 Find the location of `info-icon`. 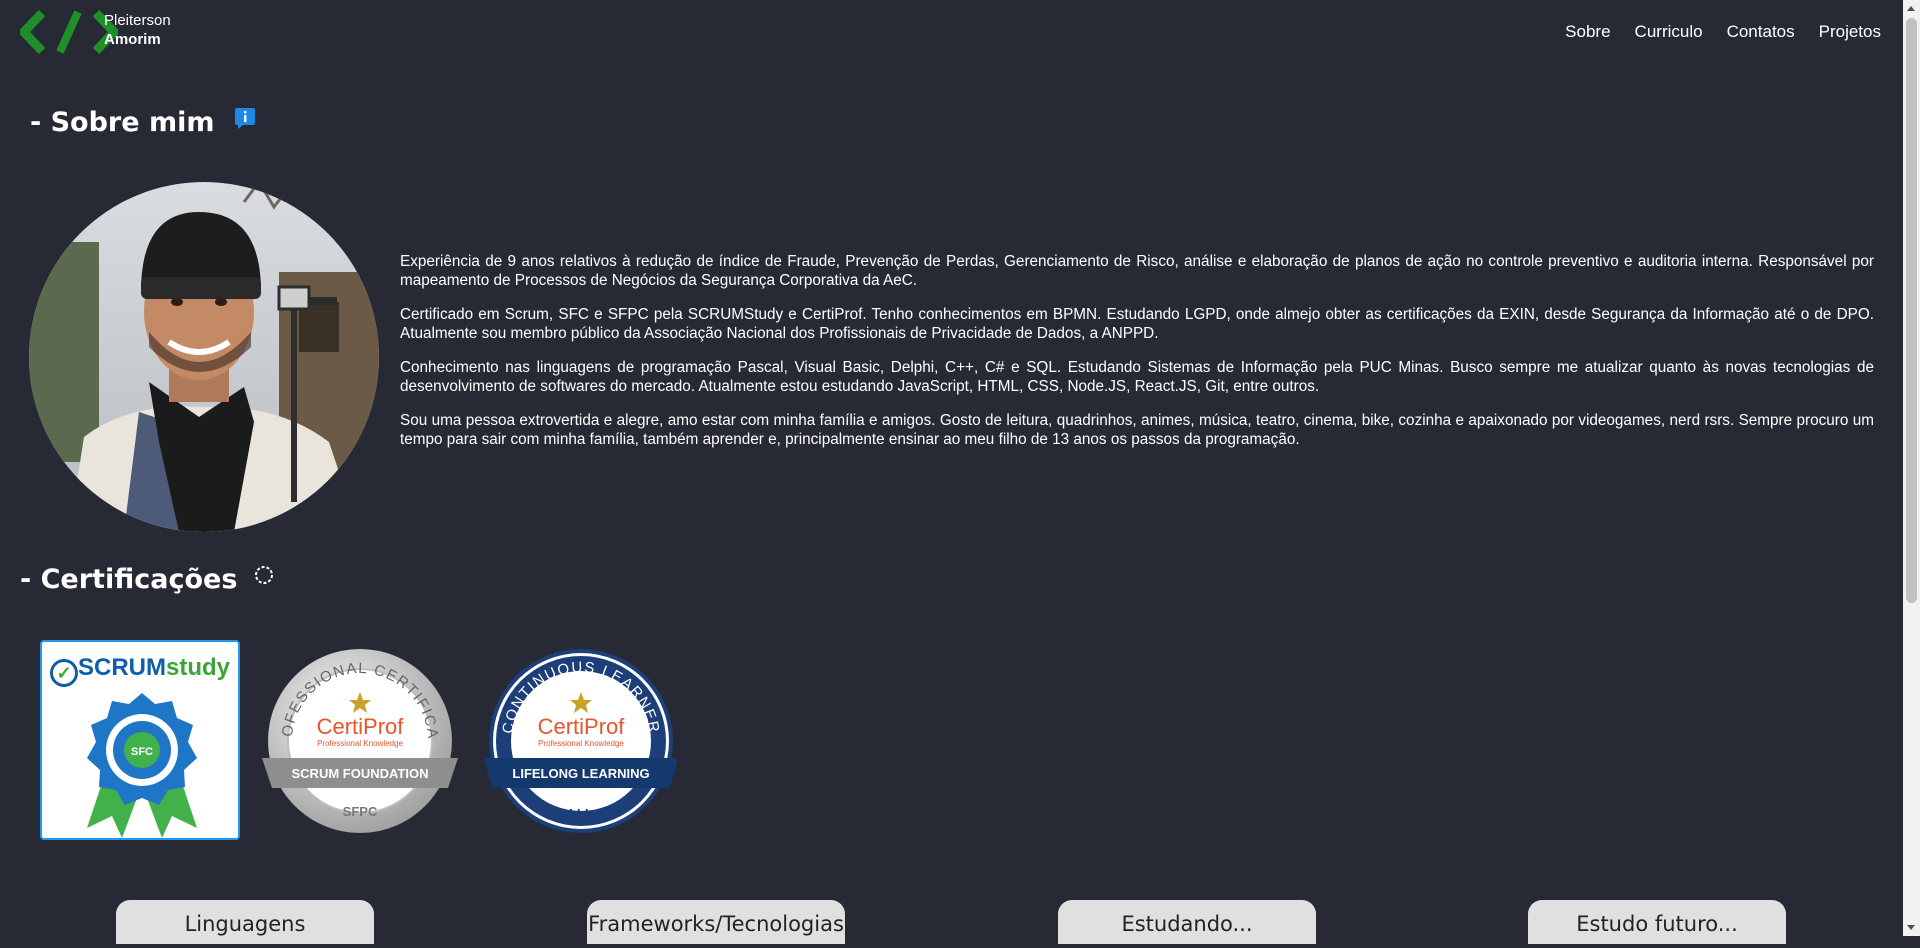

info-icon is located at coordinates (244, 118).